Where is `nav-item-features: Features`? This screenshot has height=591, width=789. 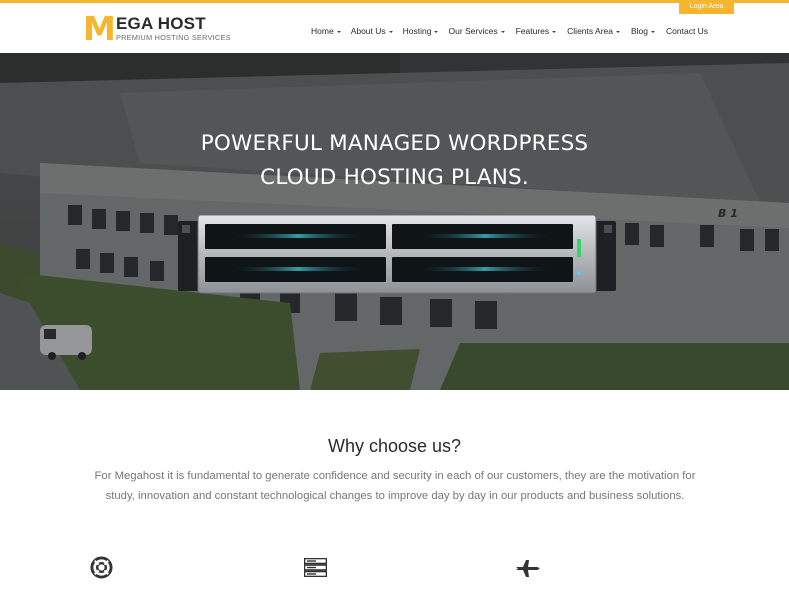 nav-item-features: Features is located at coordinates (536, 31).